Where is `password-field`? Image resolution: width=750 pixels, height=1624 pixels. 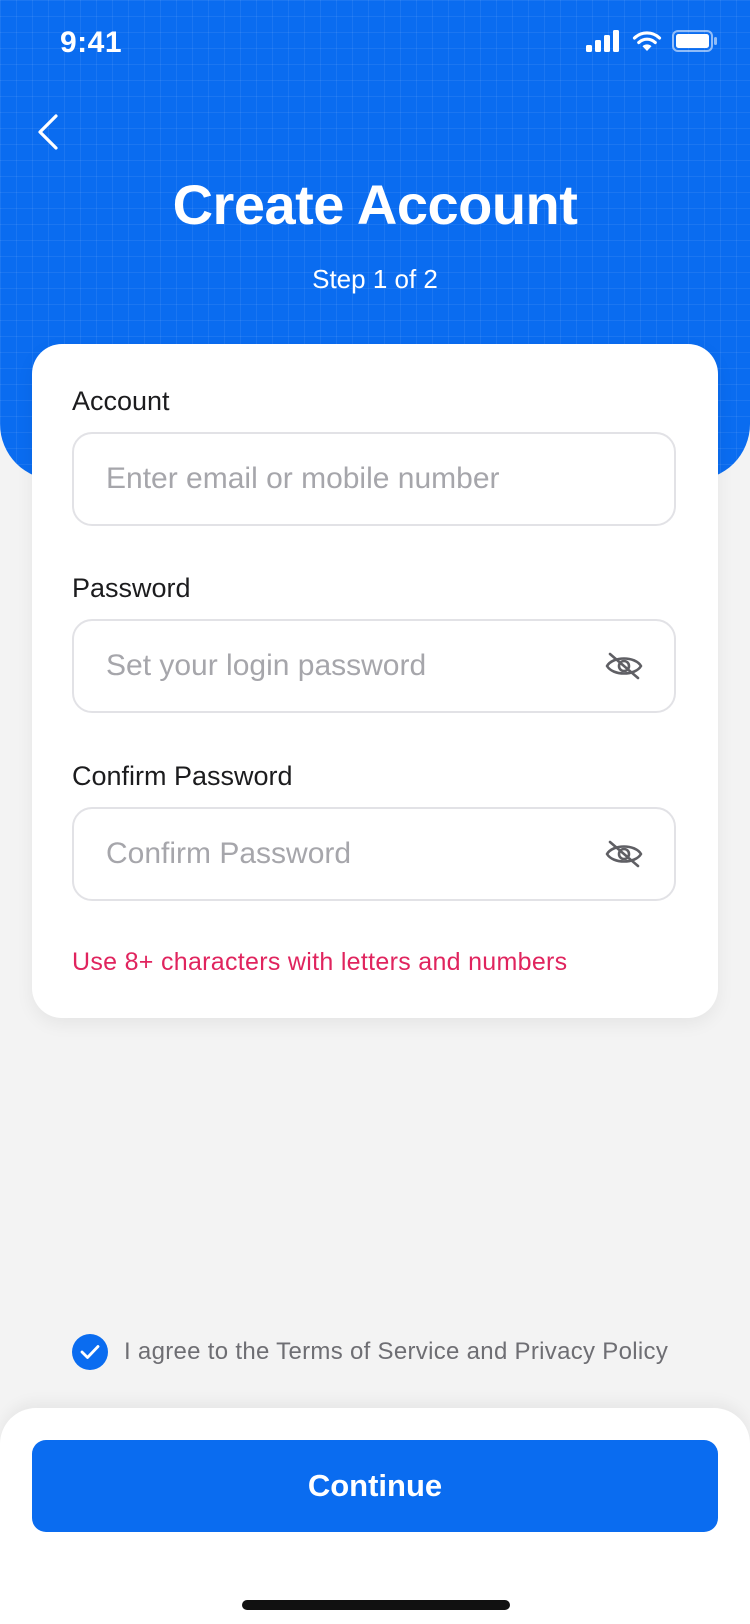
password-field is located at coordinates (374, 666).